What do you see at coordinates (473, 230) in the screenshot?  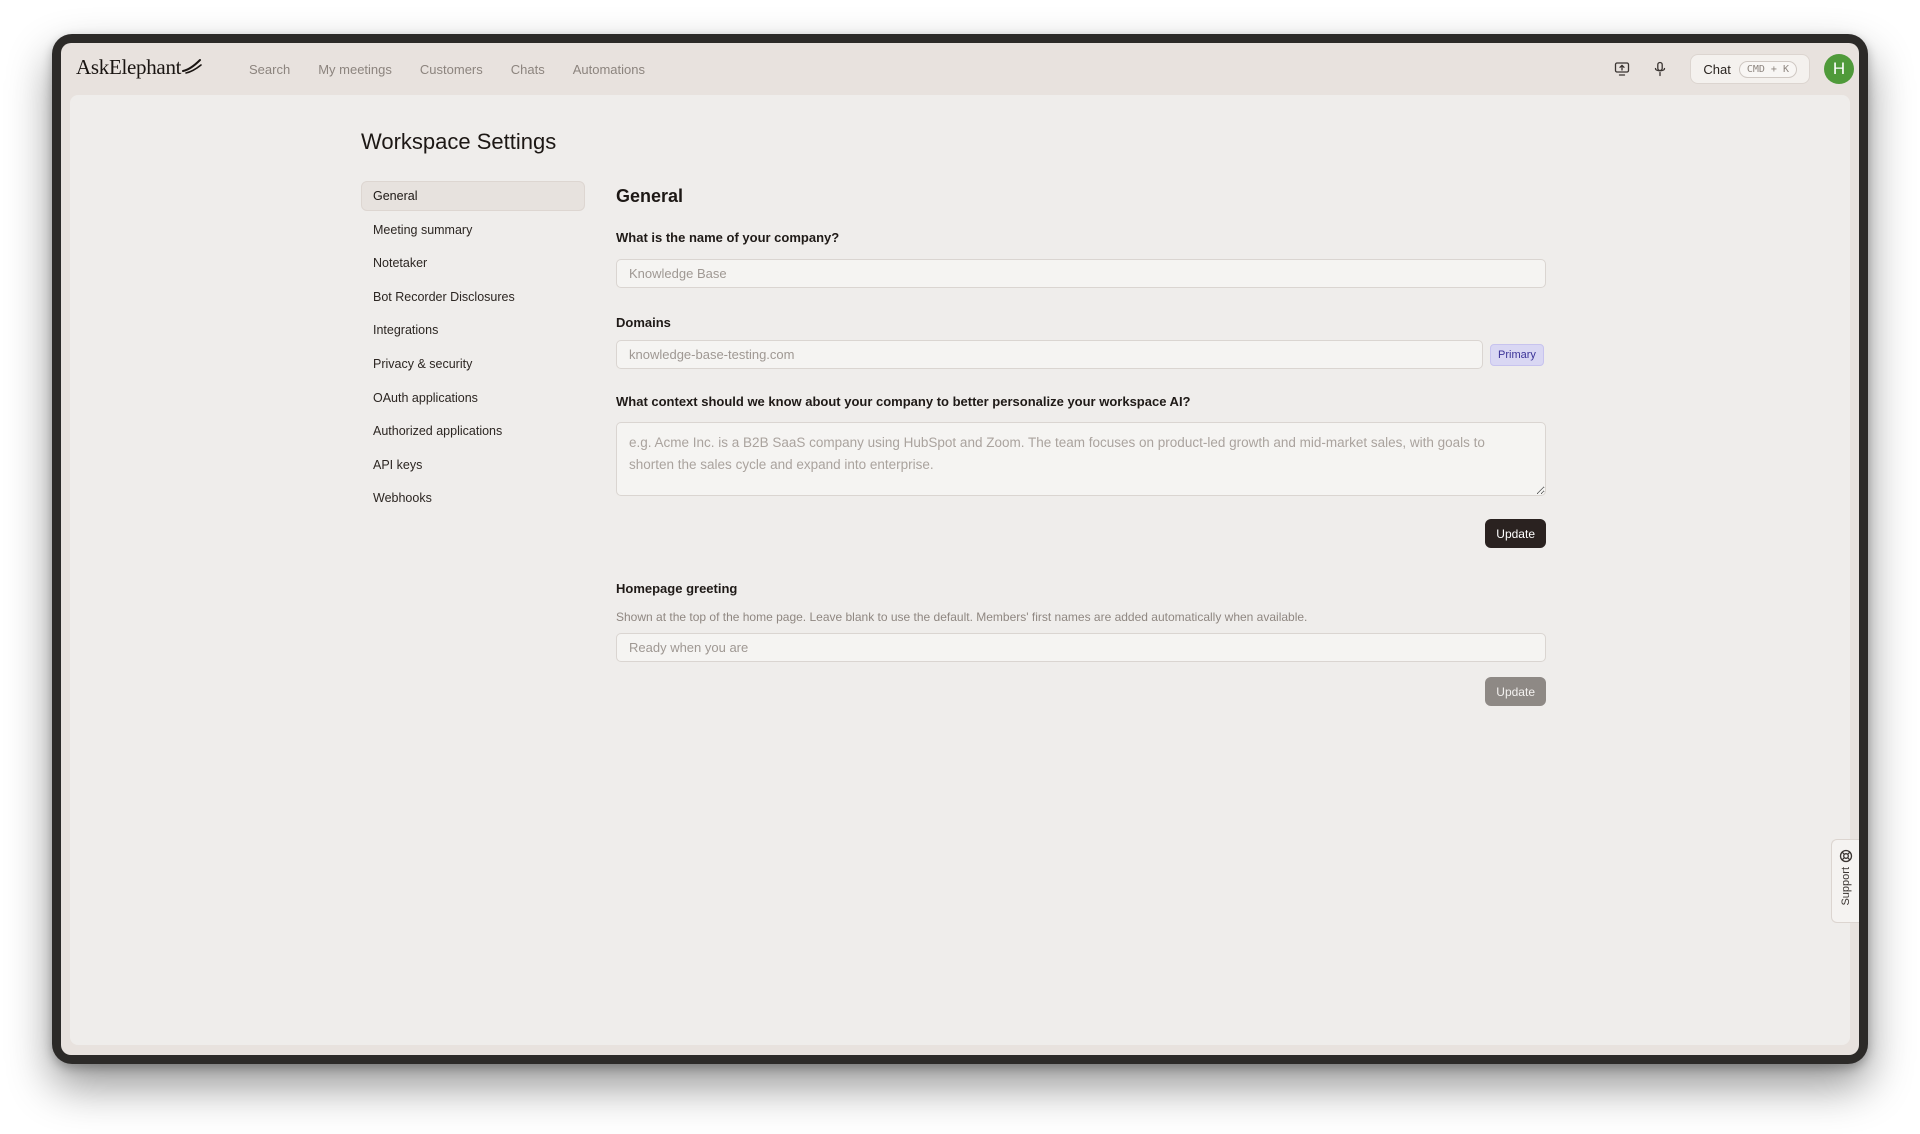 I see `sidebar-item-meeting-summary: Meeting summary` at bounding box center [473, 230].